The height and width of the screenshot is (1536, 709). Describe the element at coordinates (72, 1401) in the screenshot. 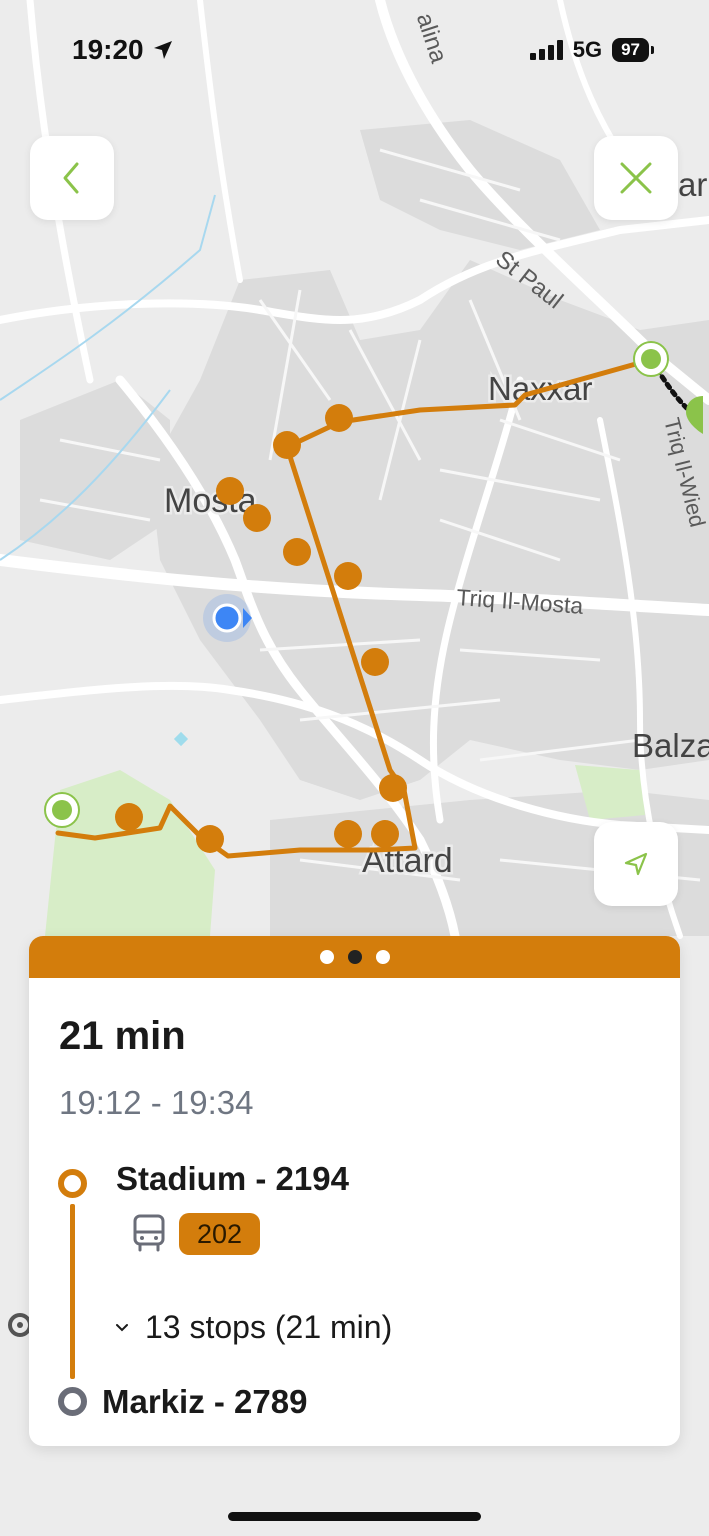

I see `destination-stop-icon` at that location.